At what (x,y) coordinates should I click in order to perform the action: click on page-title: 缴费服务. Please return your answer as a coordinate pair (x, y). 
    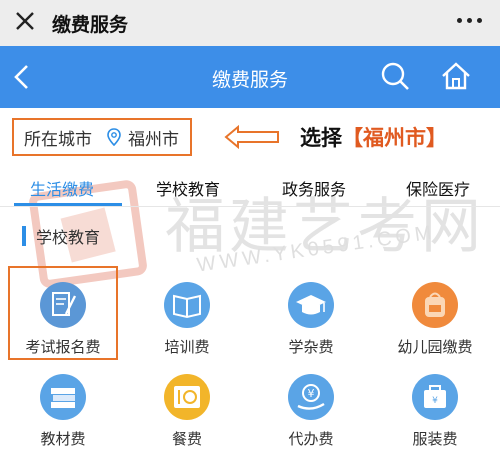
    Looking at the image, I should click on (249, 80).